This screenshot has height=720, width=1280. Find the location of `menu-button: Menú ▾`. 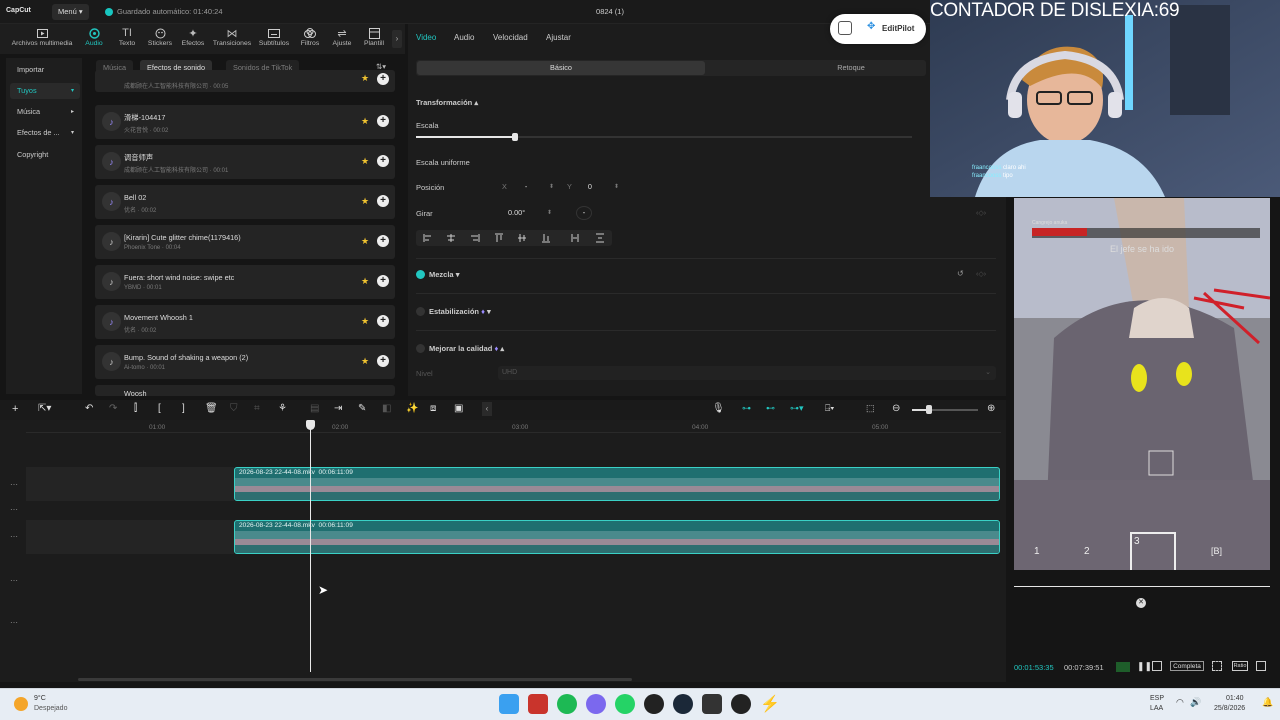

menu-button: Menú ▾ is located at coordinates (70, 12).